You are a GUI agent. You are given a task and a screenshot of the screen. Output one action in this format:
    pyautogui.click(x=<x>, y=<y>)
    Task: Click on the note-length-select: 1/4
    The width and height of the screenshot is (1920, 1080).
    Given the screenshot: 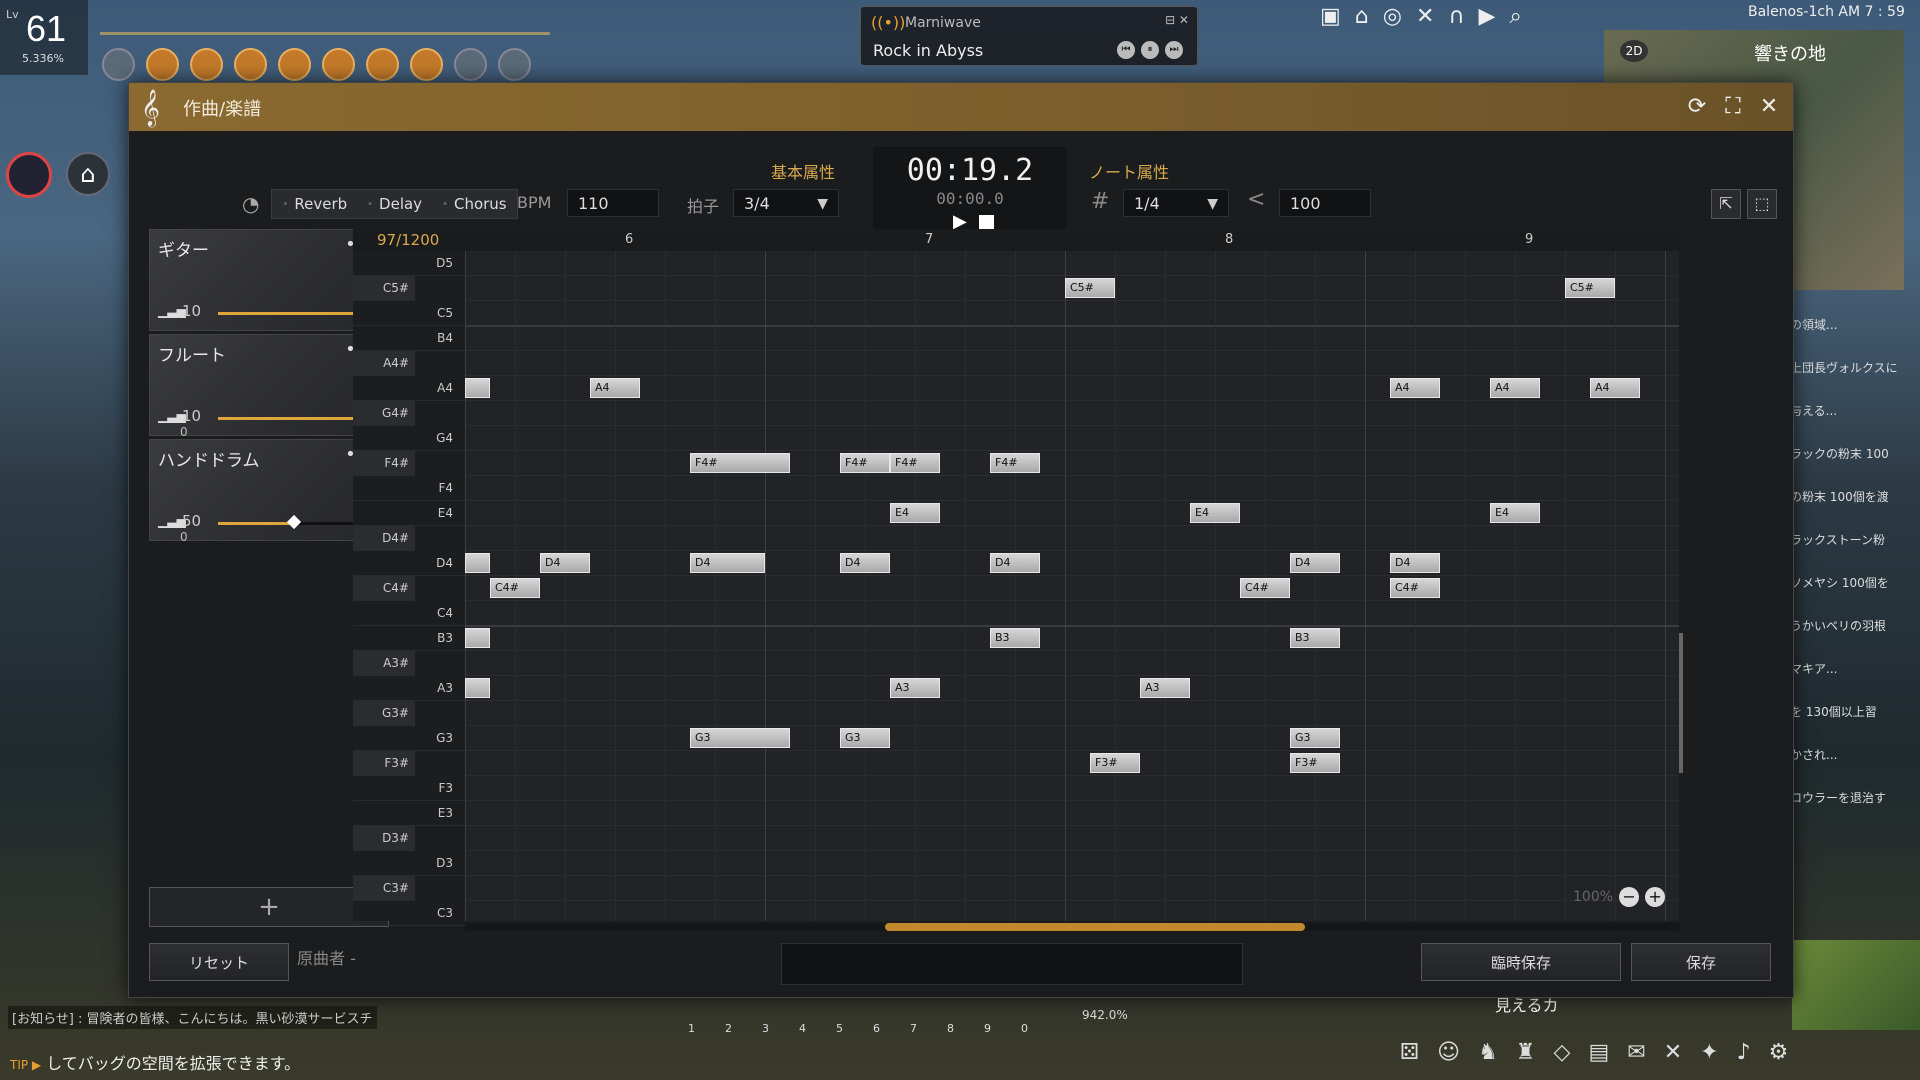 What is the action you would take?
    pyautogui.click(x=1176, y=203)
    